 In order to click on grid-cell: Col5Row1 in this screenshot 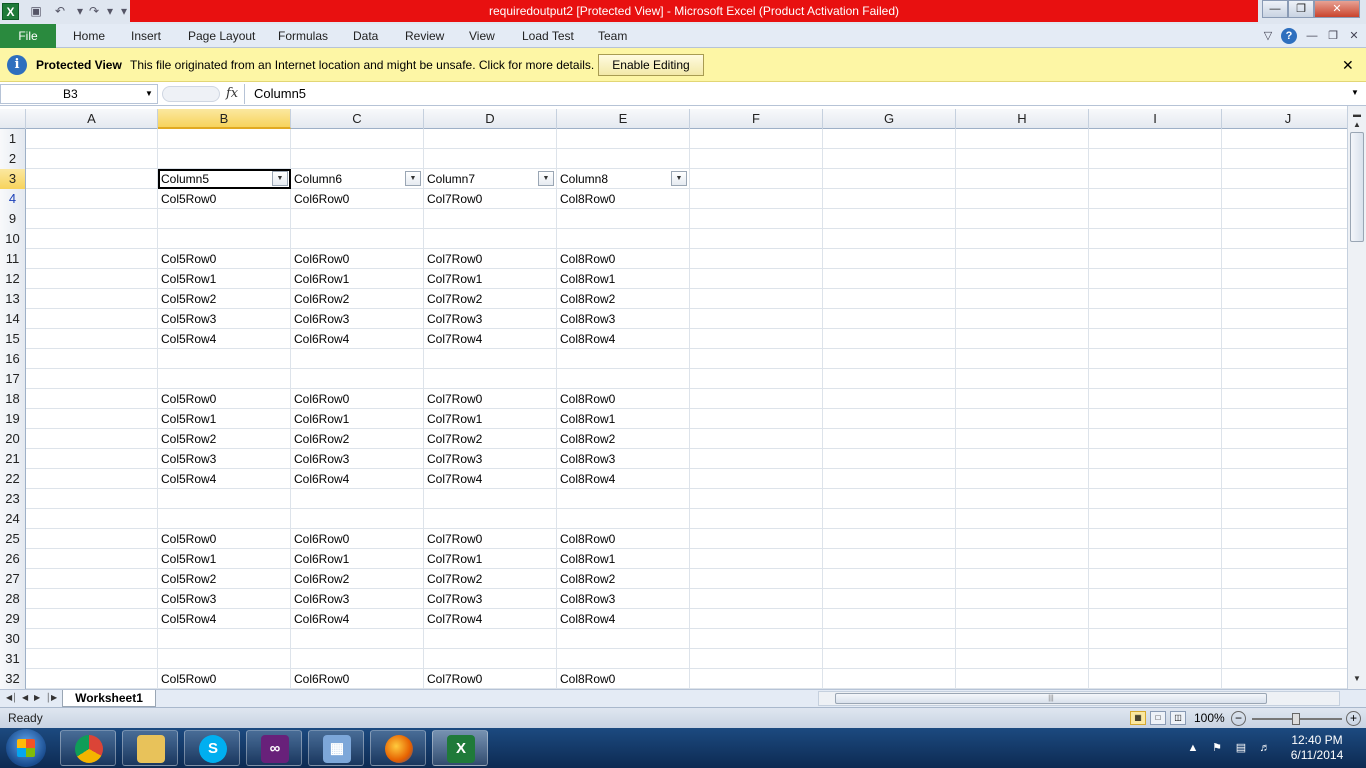, I will do `click(224, 279)`.